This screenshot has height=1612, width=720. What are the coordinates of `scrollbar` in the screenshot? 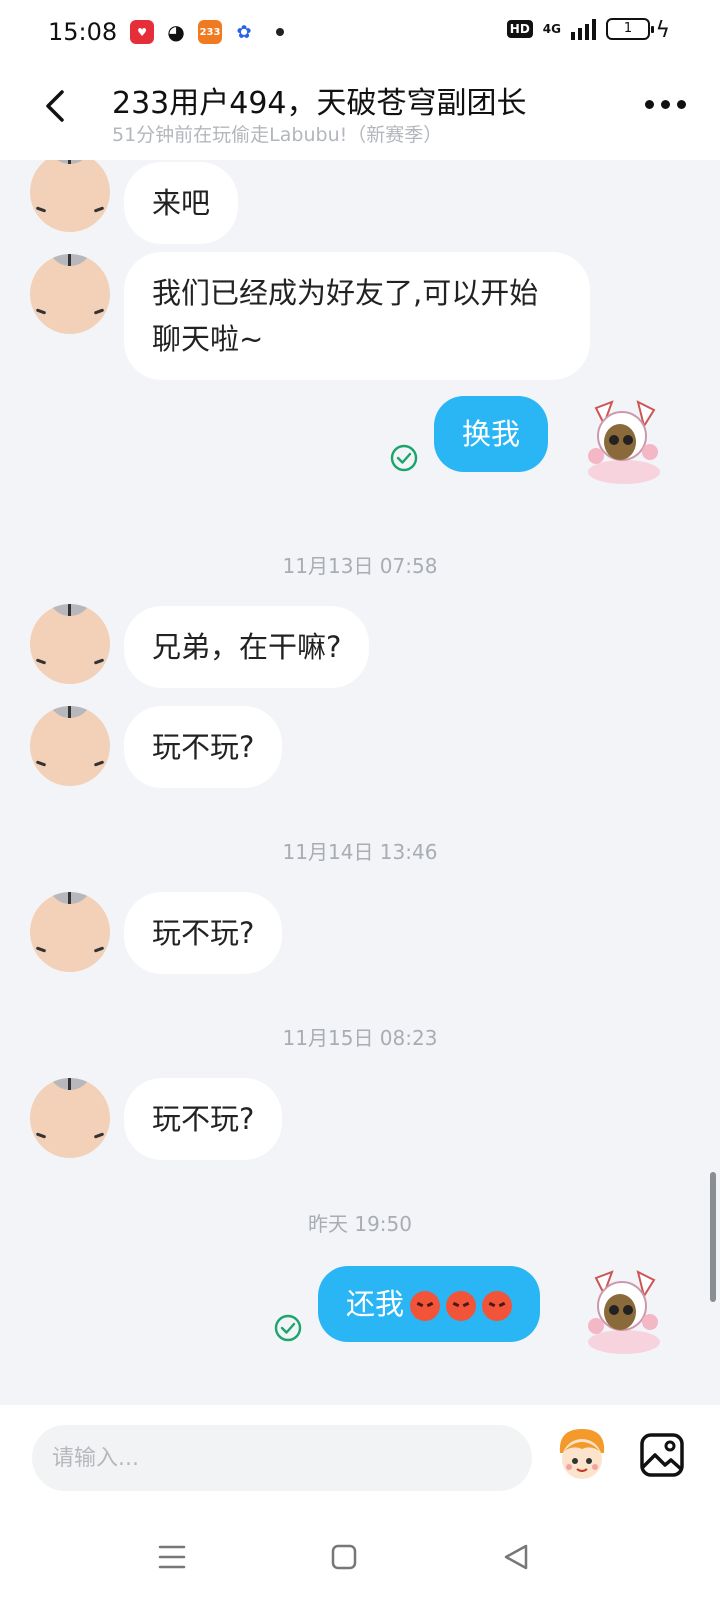 It's located at (713, 1237).